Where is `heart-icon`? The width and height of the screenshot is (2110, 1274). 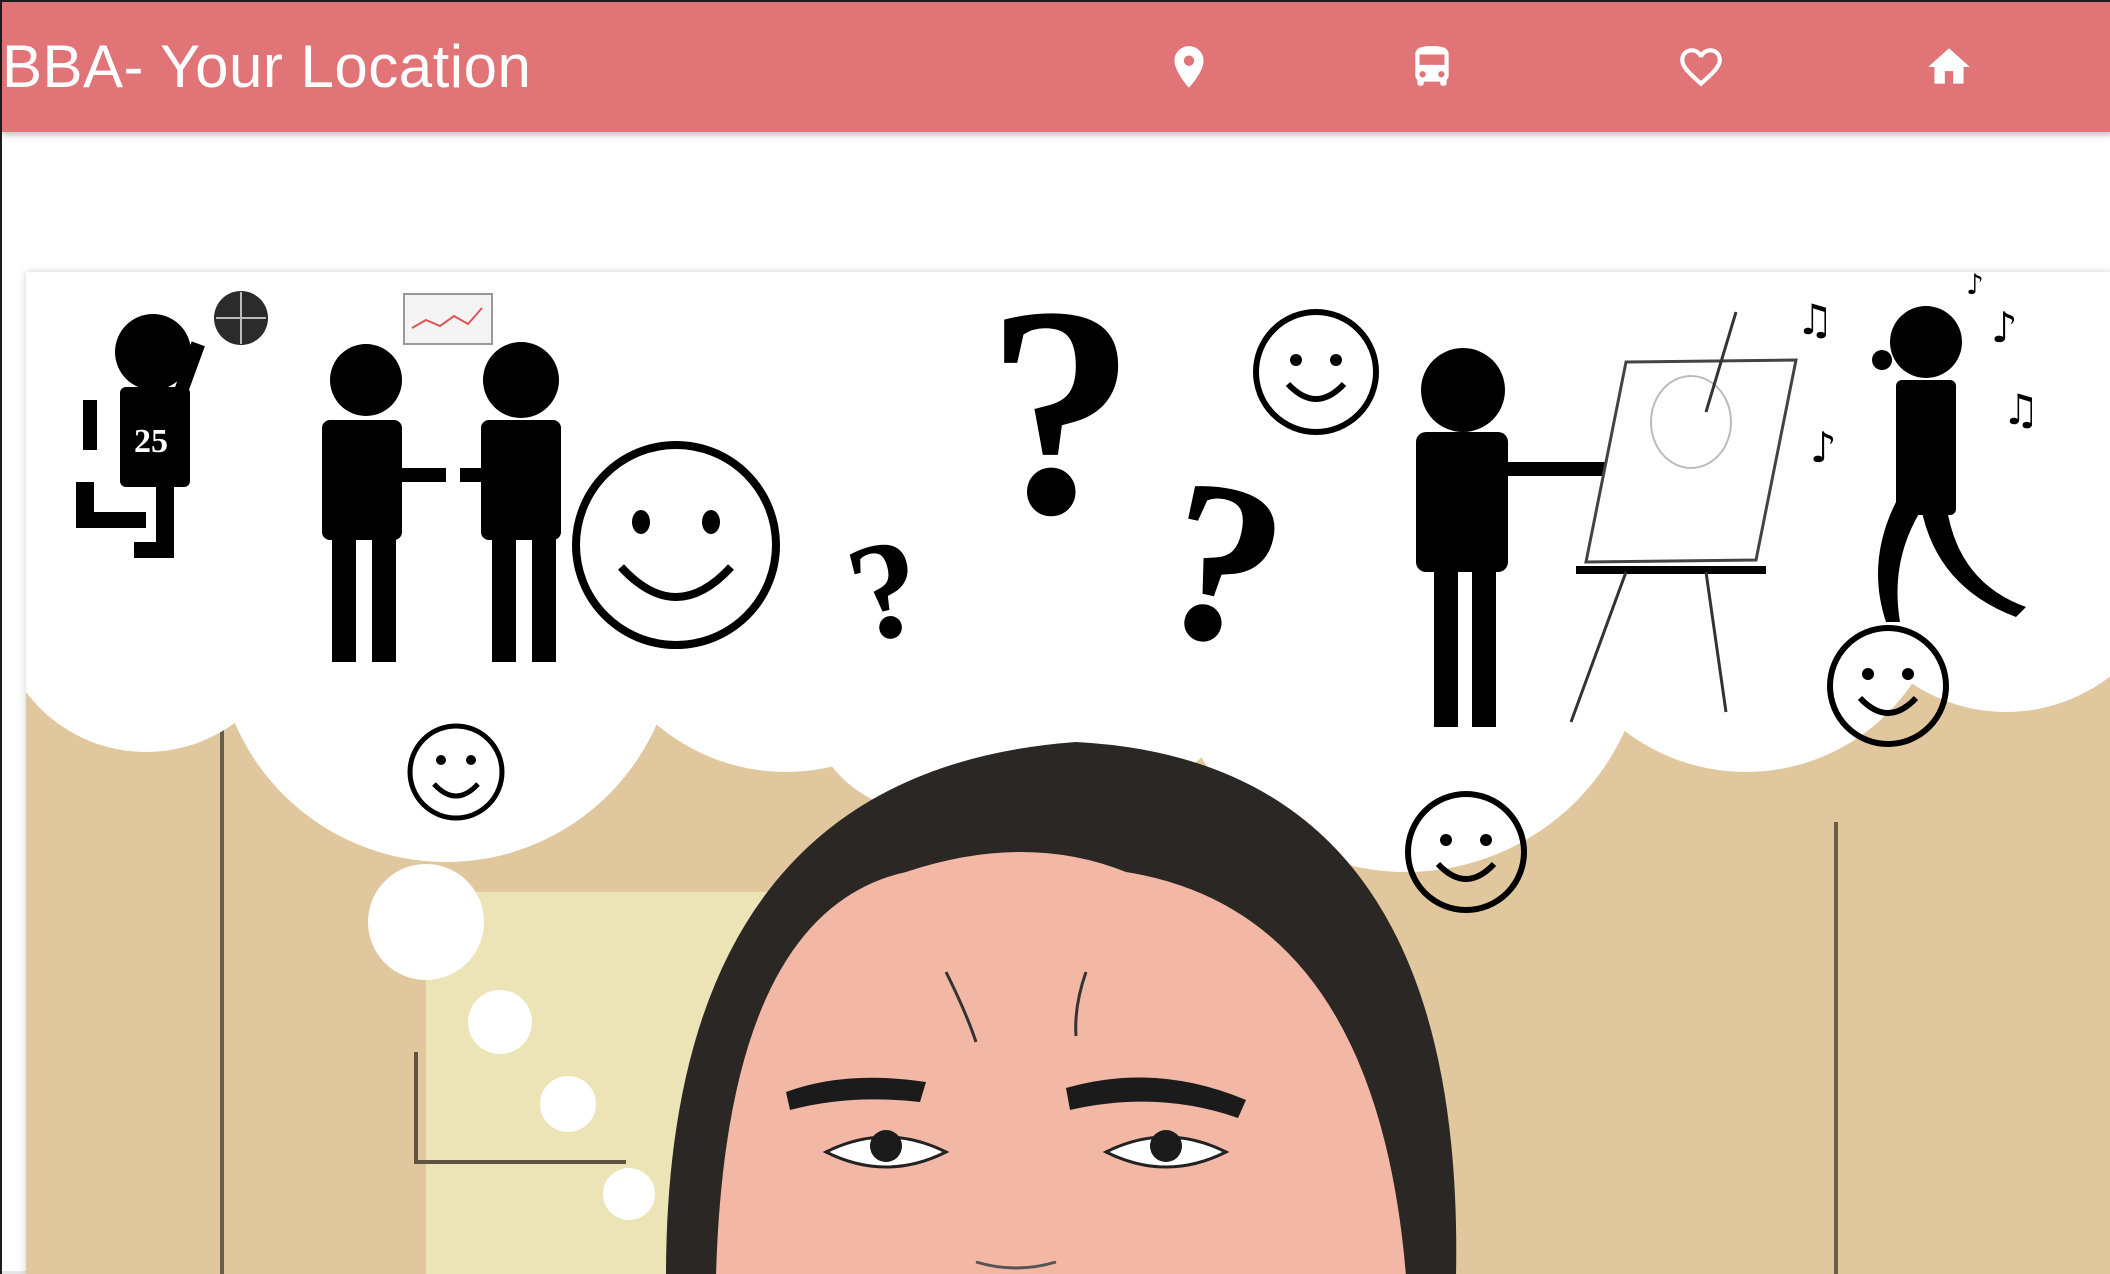
heart-icon is located at coordinates (1701, 67).